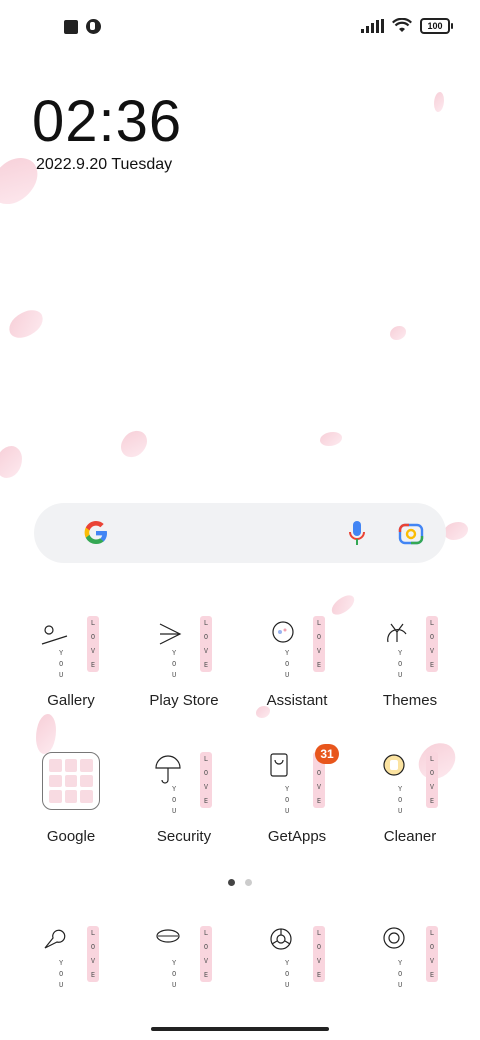  I want to click on app-google-folder: Google, so click(71, 798).